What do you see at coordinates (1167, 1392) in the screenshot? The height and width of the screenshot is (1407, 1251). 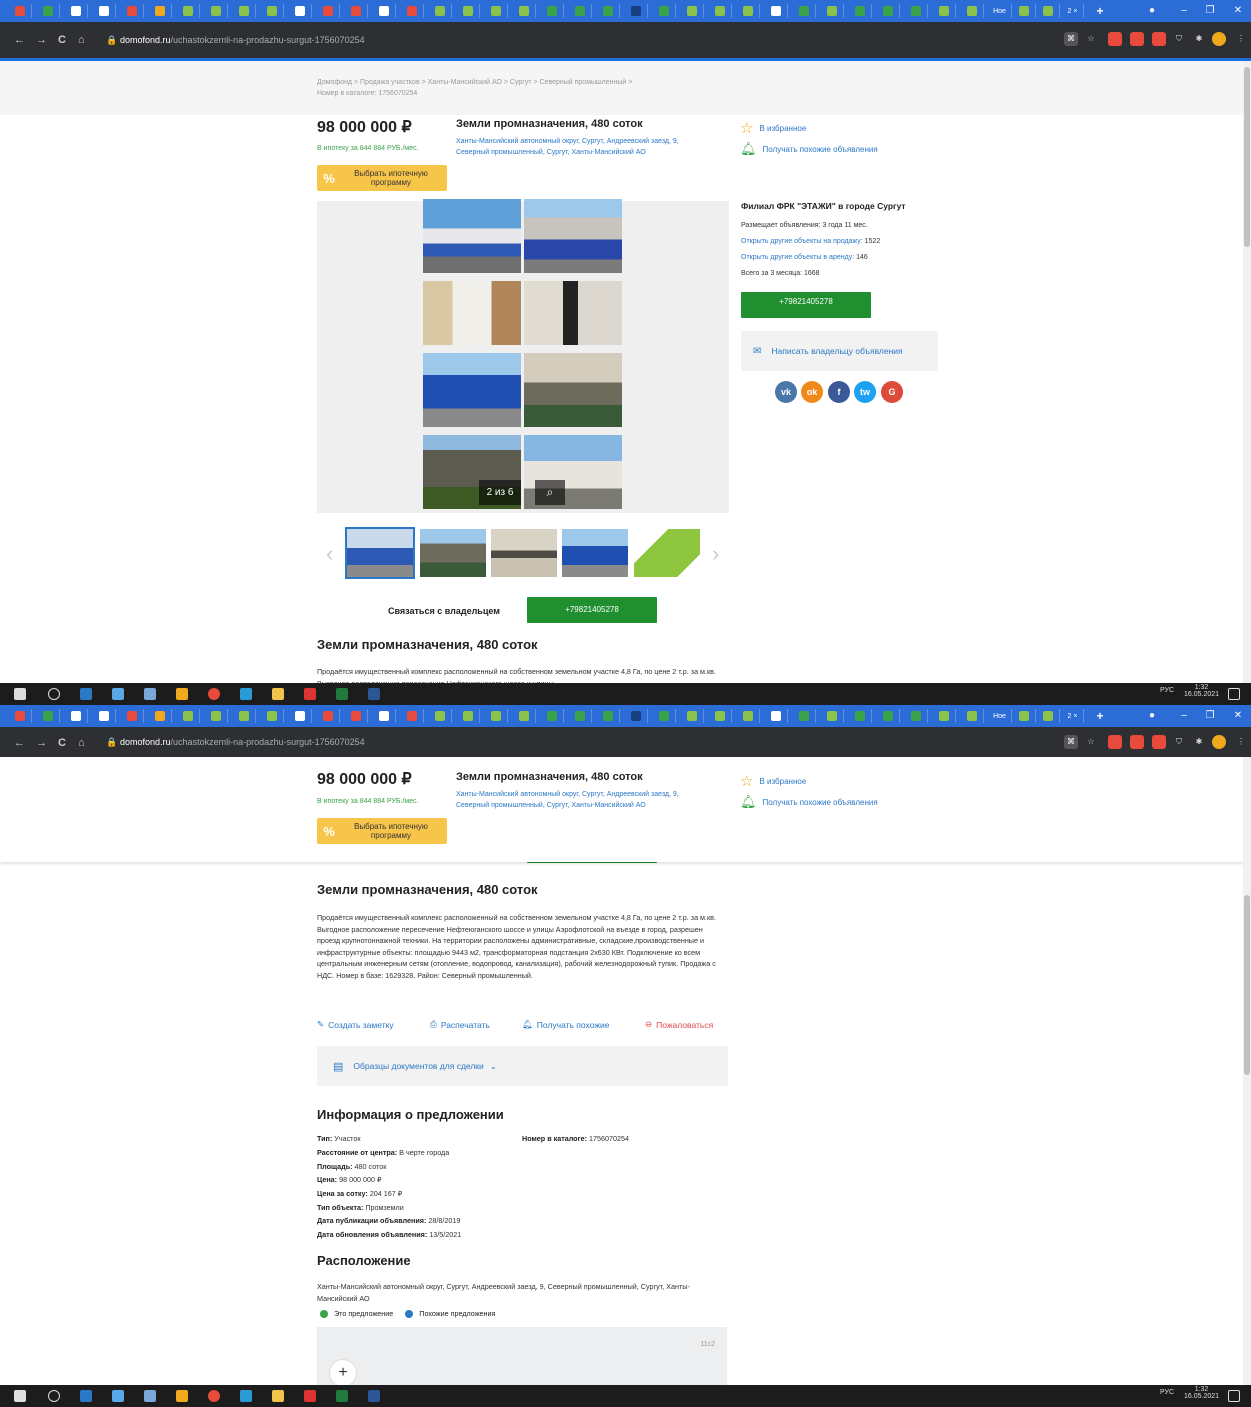 I see `language-indicator: РУС` at bounding box center [1167, 1392].